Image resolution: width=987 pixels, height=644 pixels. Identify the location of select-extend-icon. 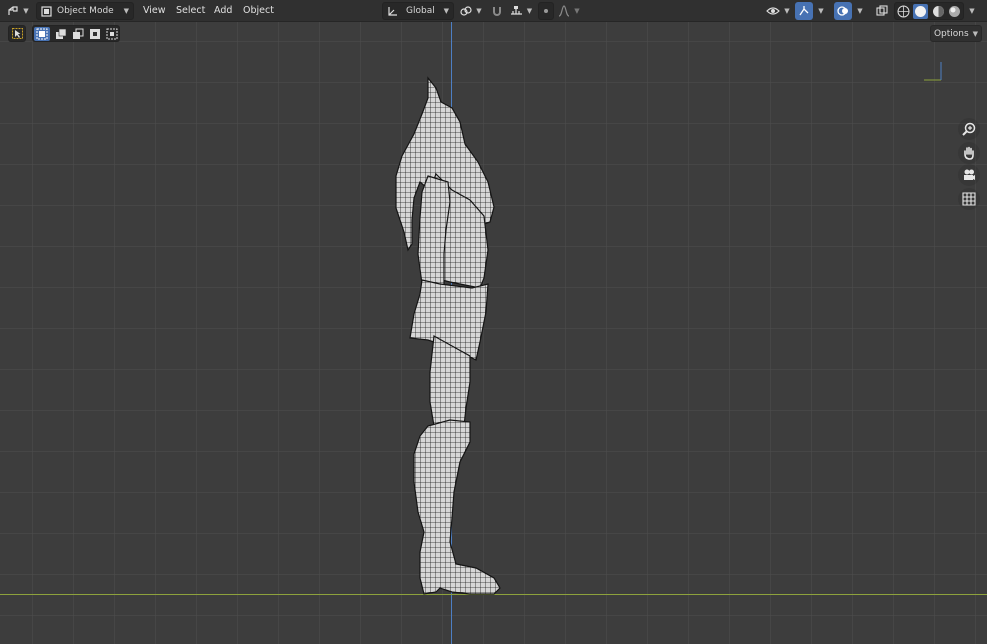
(61, 34).